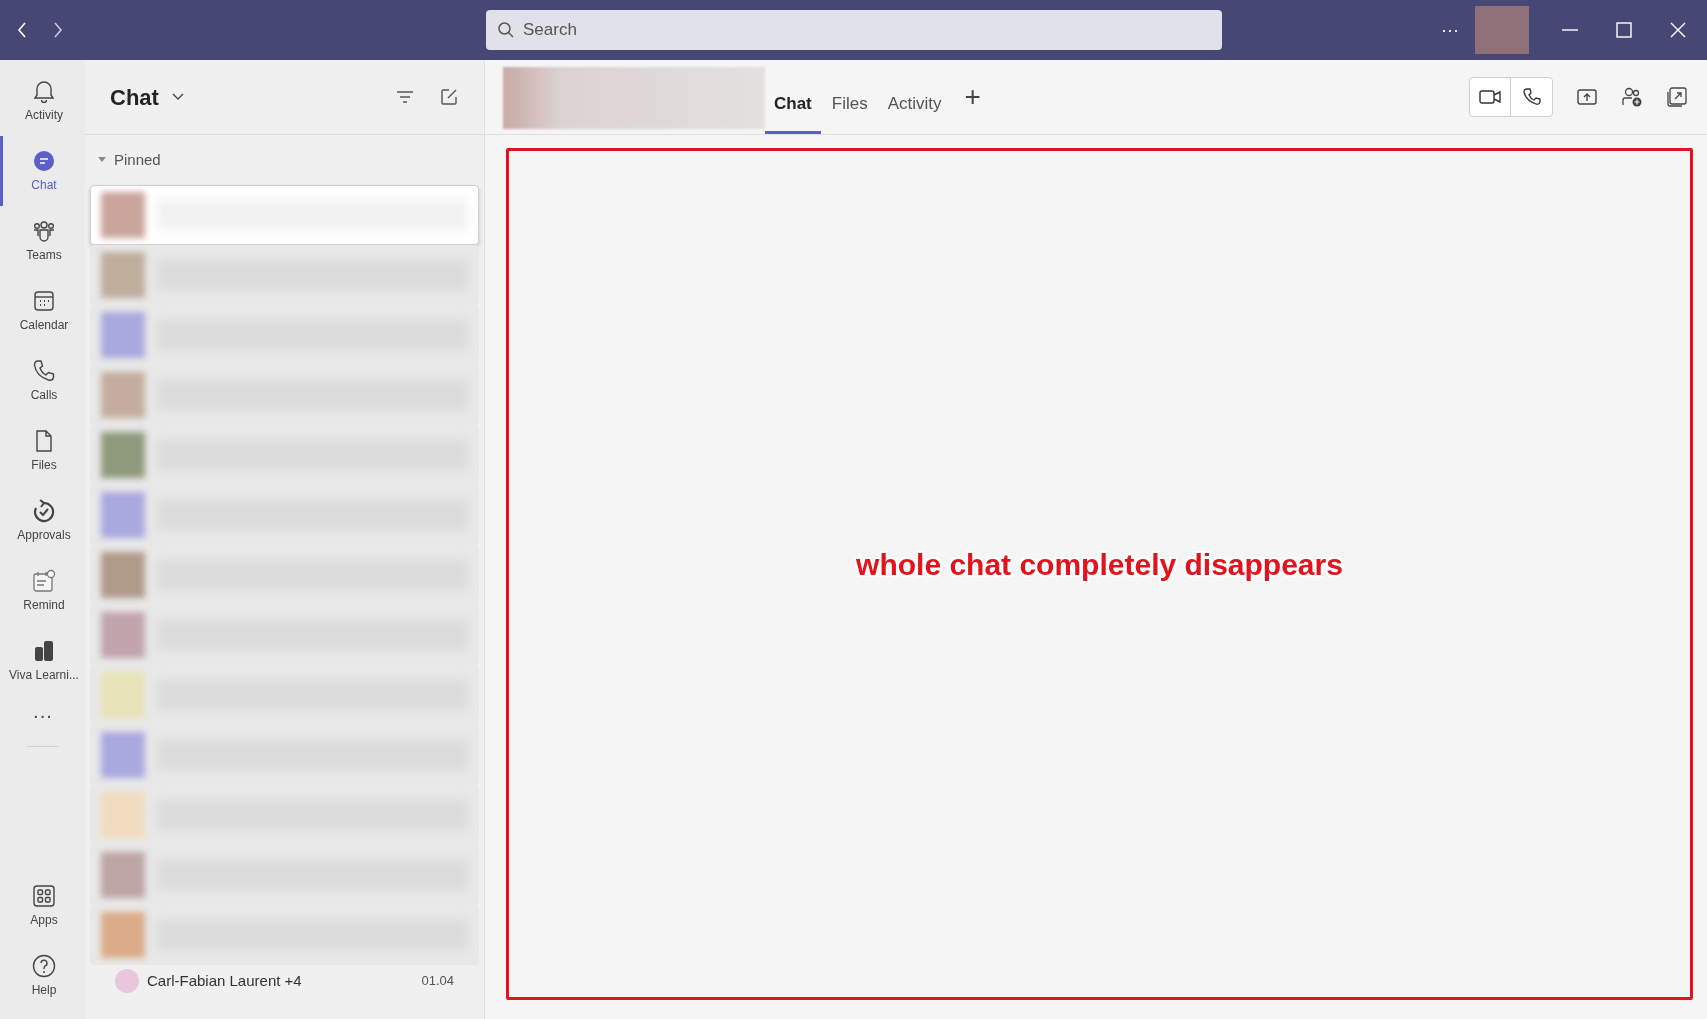 This screenshot has height=1019, width=1707. I want to click on app-bar-item: Calendar, so click(42, 311).